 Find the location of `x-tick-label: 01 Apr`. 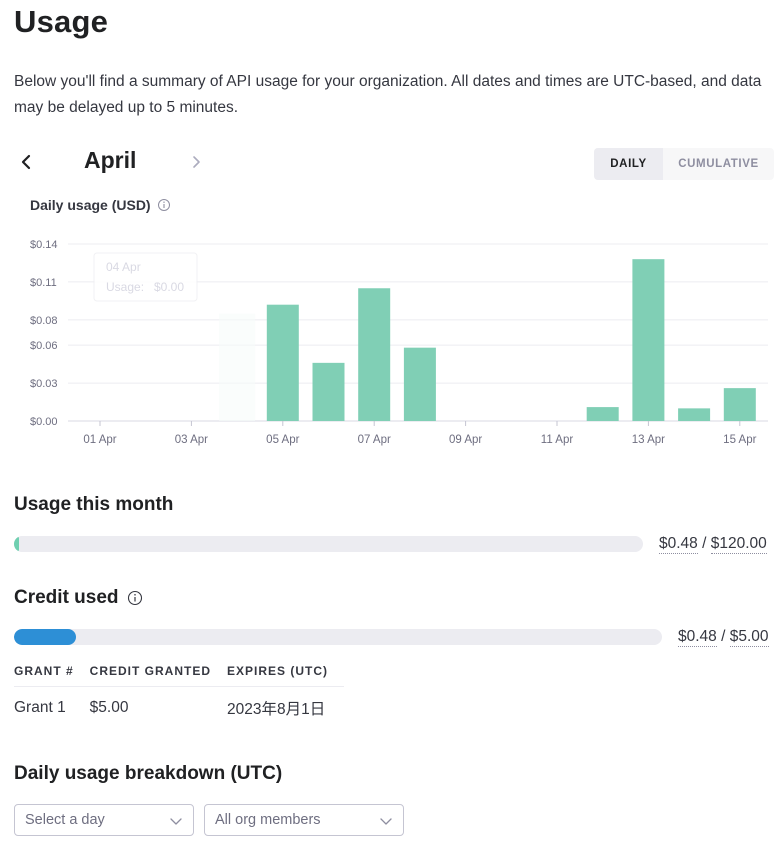

x-tick-label: 01 Apr is located at coordinates (99, 440).